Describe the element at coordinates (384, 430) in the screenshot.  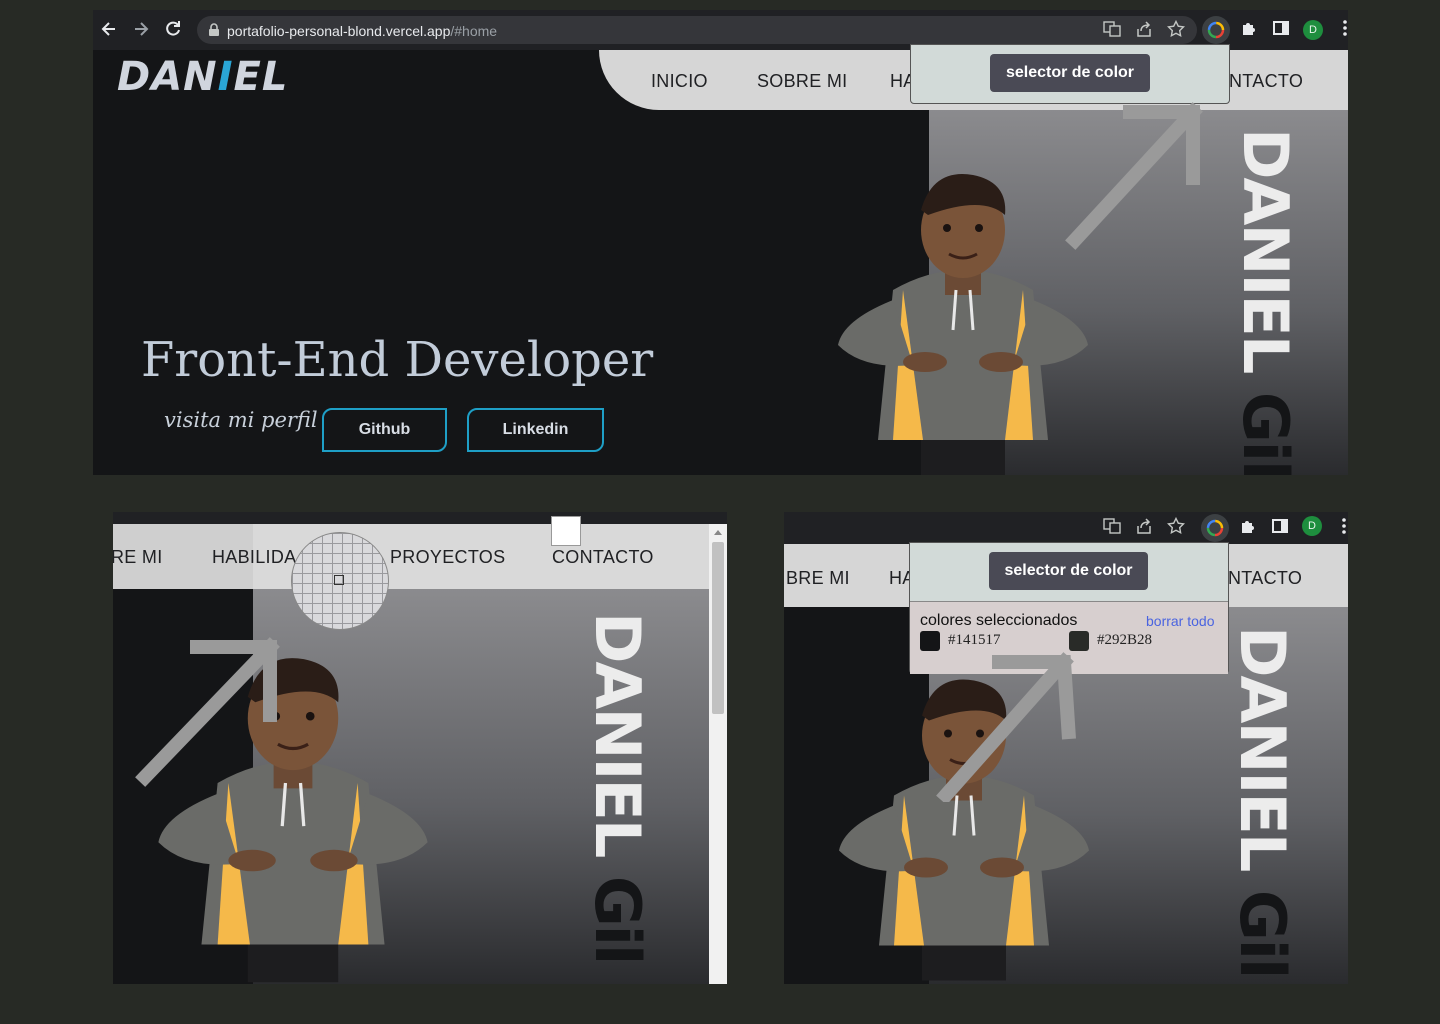
I see `github-button: Github` at that location.